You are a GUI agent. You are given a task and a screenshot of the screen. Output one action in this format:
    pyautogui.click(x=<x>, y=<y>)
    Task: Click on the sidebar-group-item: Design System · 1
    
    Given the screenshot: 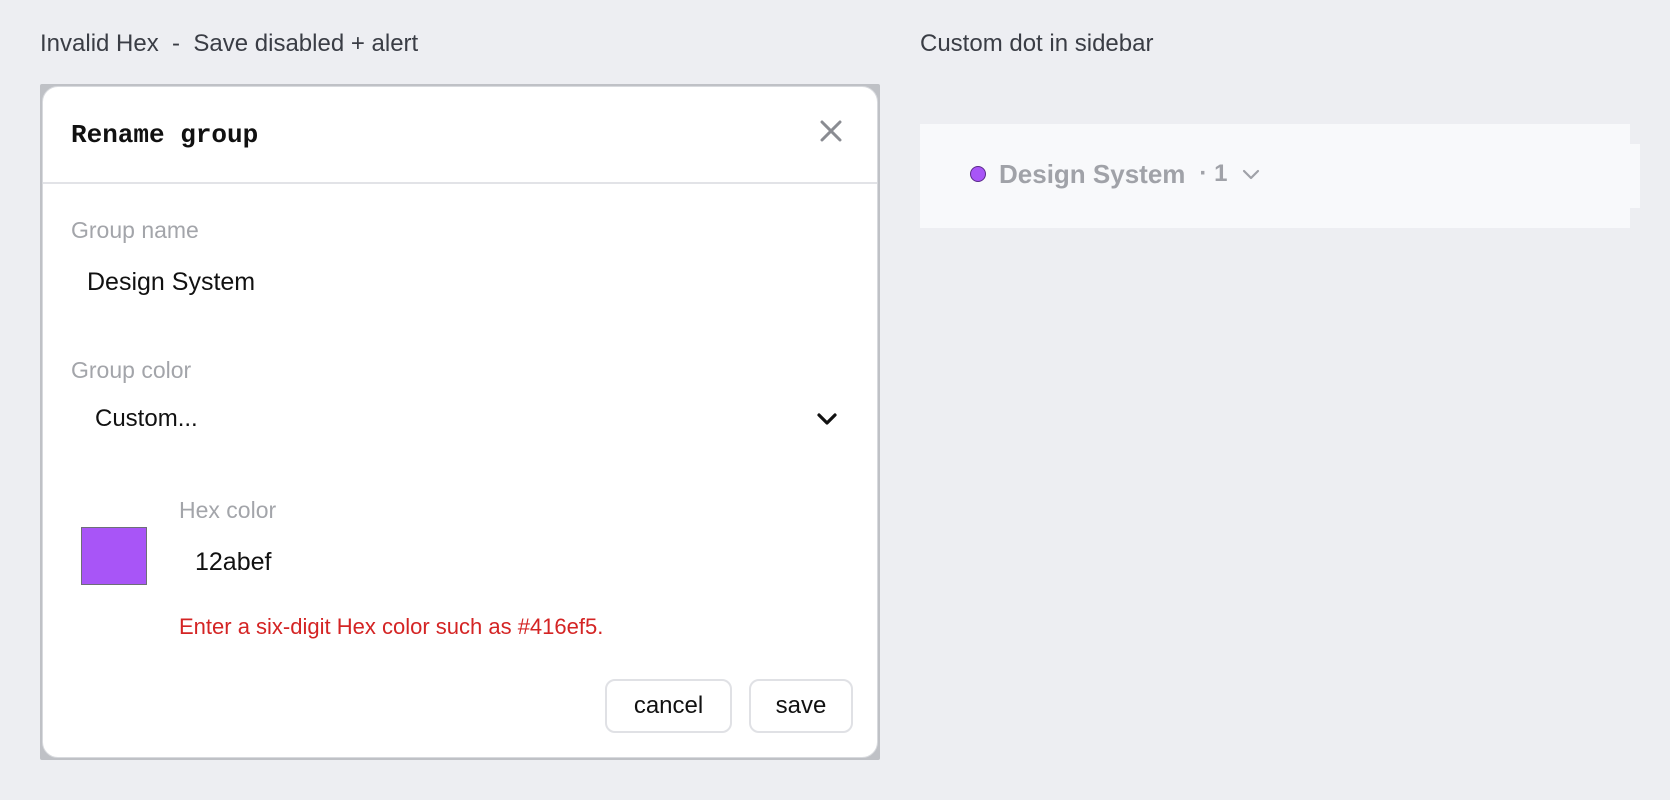 What is the action you would take?
    pyautogui.click(x=1115, y=174)
    